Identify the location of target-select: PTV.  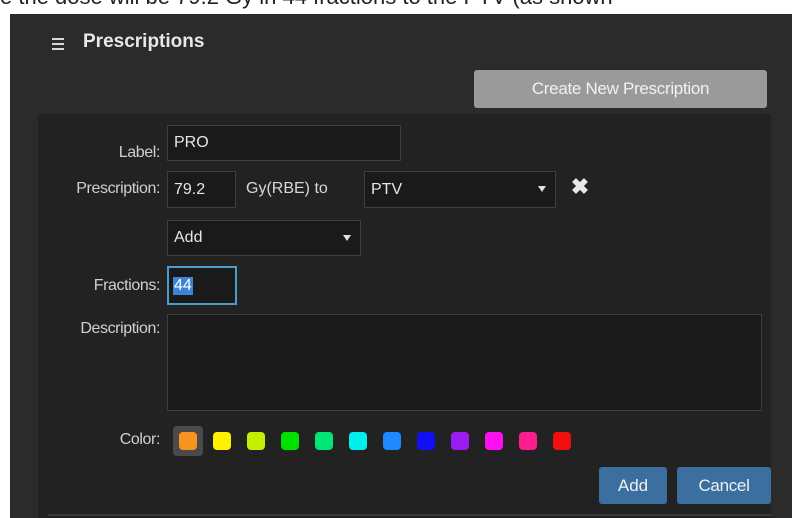
(460, 189).